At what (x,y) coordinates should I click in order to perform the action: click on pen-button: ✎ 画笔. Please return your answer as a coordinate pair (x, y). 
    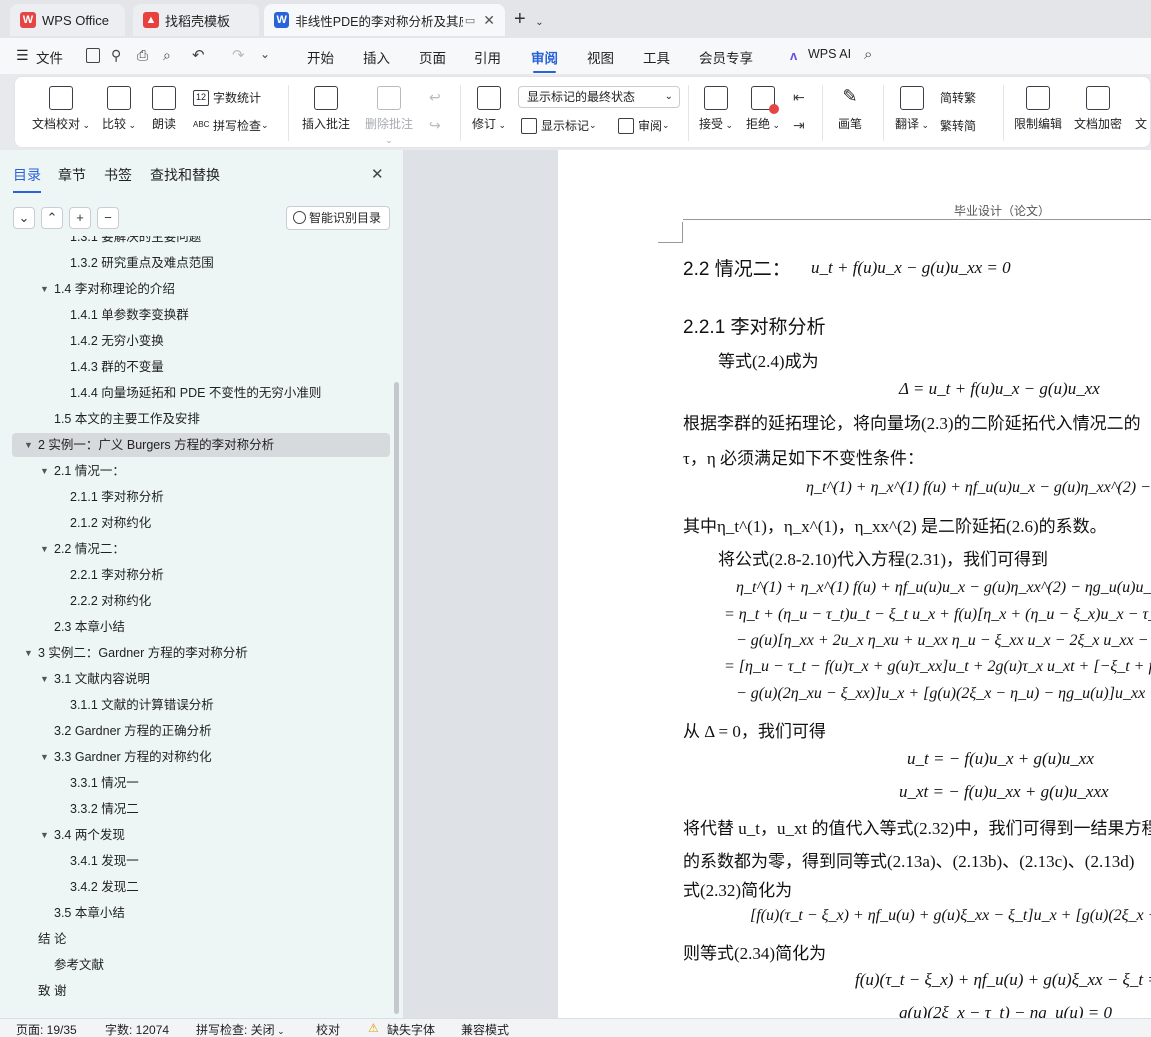
    Looking at the image, I should click on (850, 109).